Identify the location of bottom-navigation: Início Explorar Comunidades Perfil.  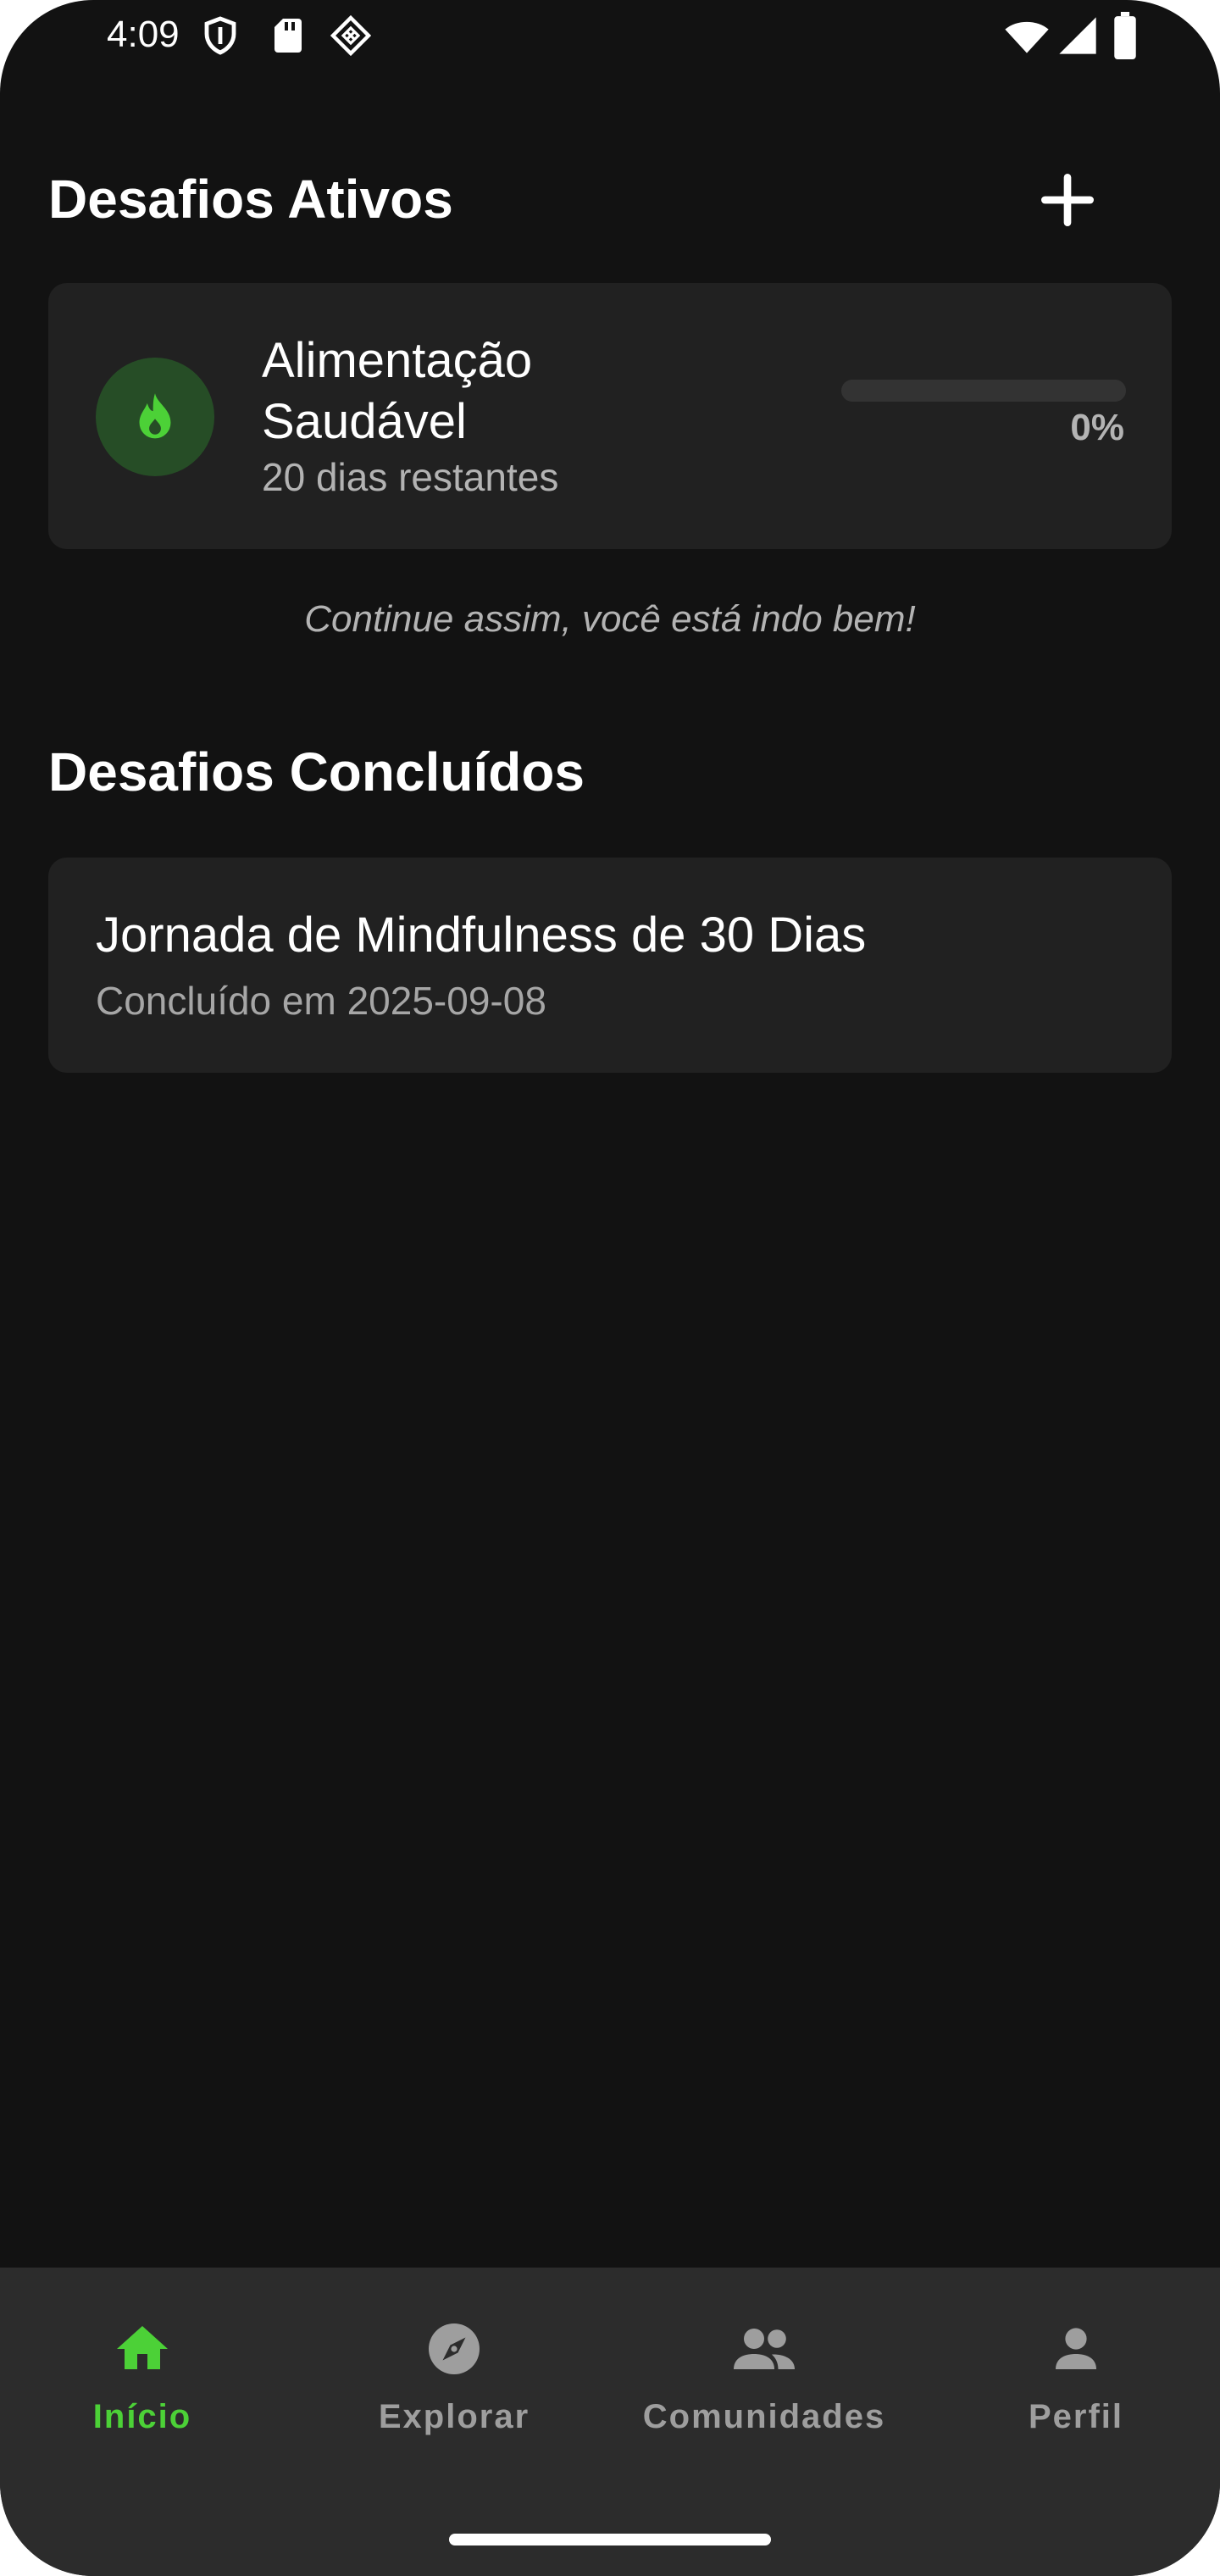
(610, 2422).